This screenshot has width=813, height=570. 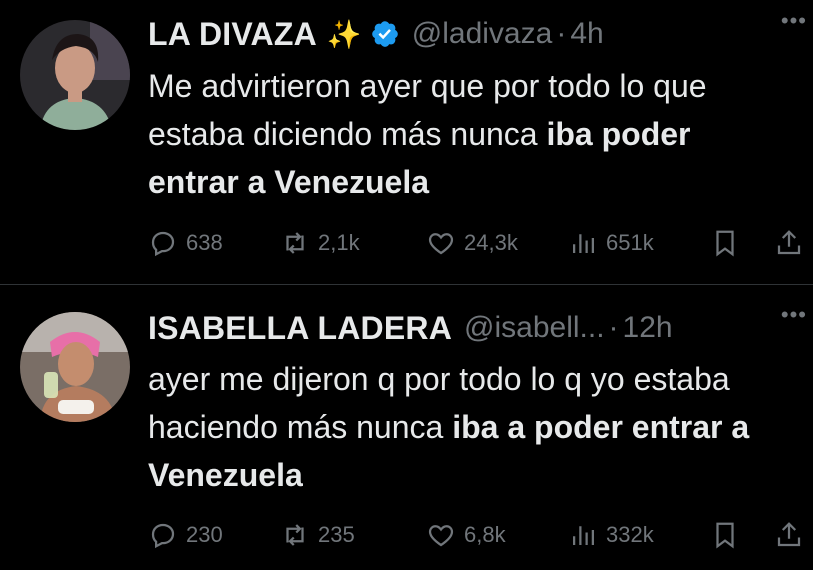 What do you see at coordinates (630, 534) in the screenshot?
I see `view-count: 332k` at bounding box center [630, 534].